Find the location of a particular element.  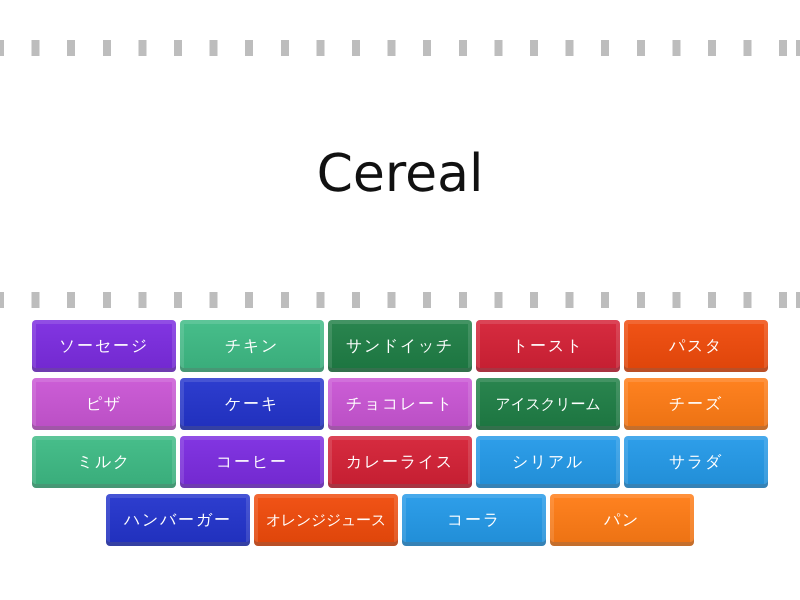

answer-tile: サンドイッチ is located at coordinates (400, 346).